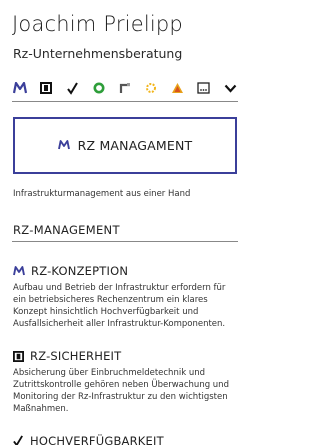 This screenshot has height=445, width=320. I want to click on ellipsis-box-icon, so click(204, 88).